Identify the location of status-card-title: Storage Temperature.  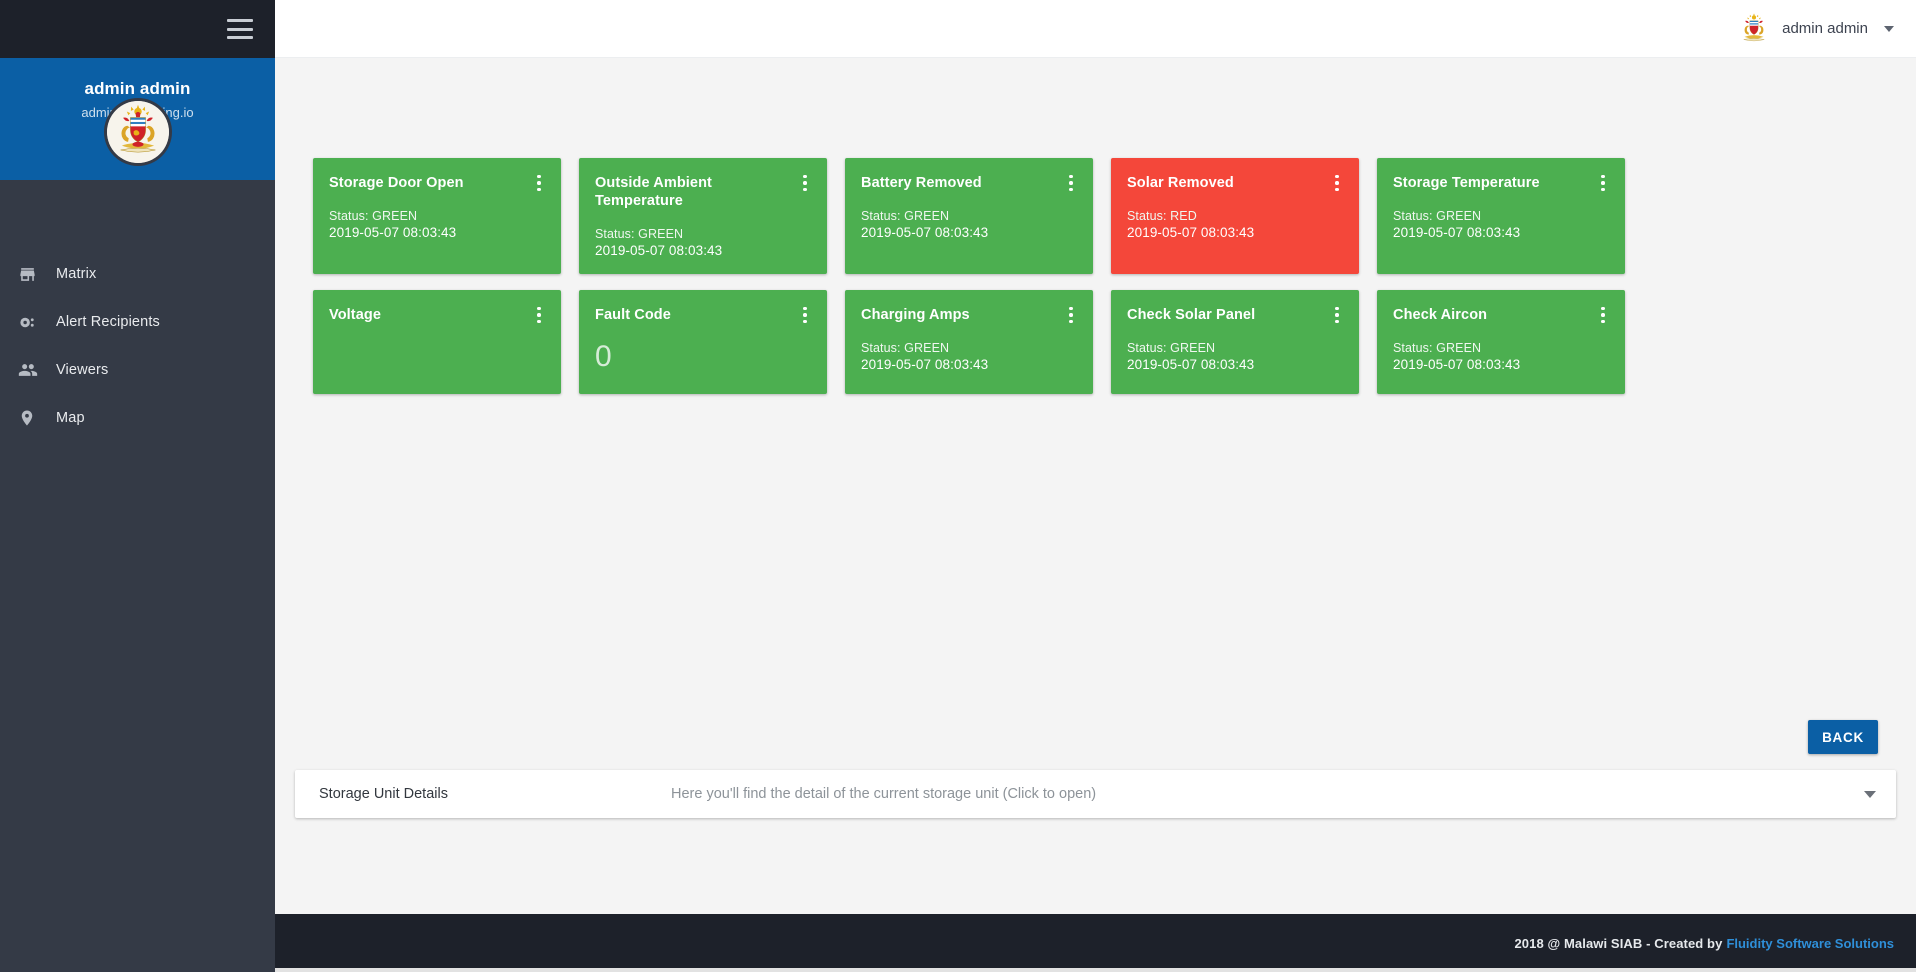
(1466, 183).